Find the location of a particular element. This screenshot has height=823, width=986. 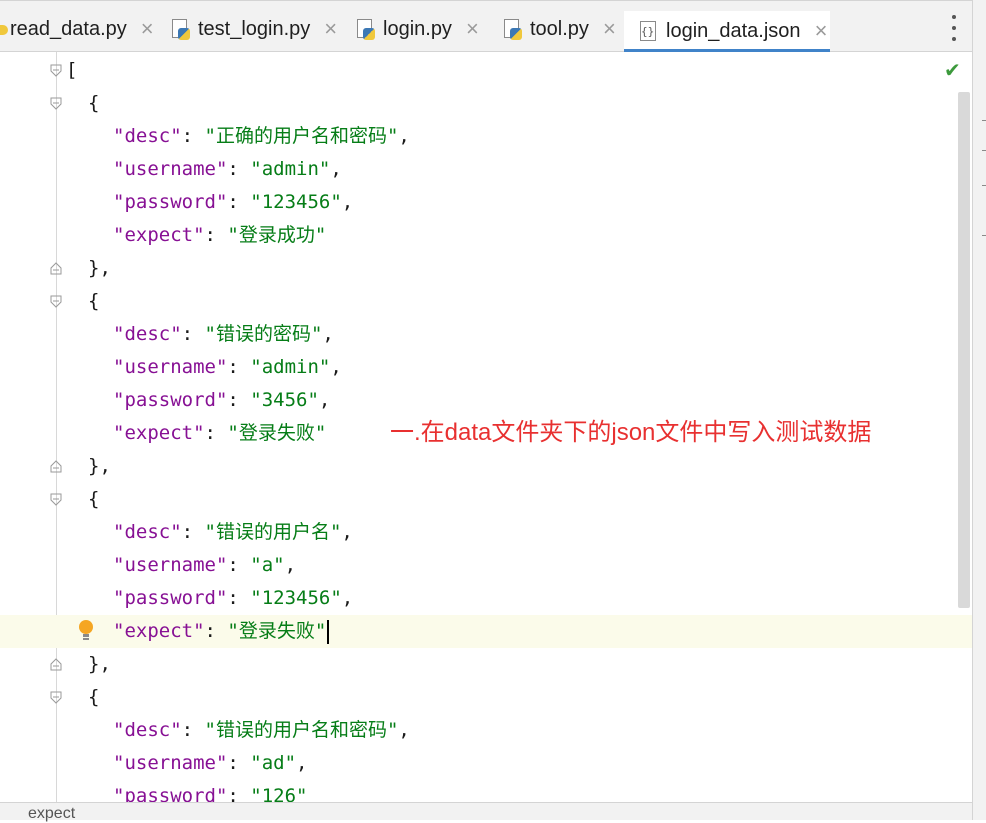

code-line: "expect": "登录成功" is located at coordinates (220, 235).